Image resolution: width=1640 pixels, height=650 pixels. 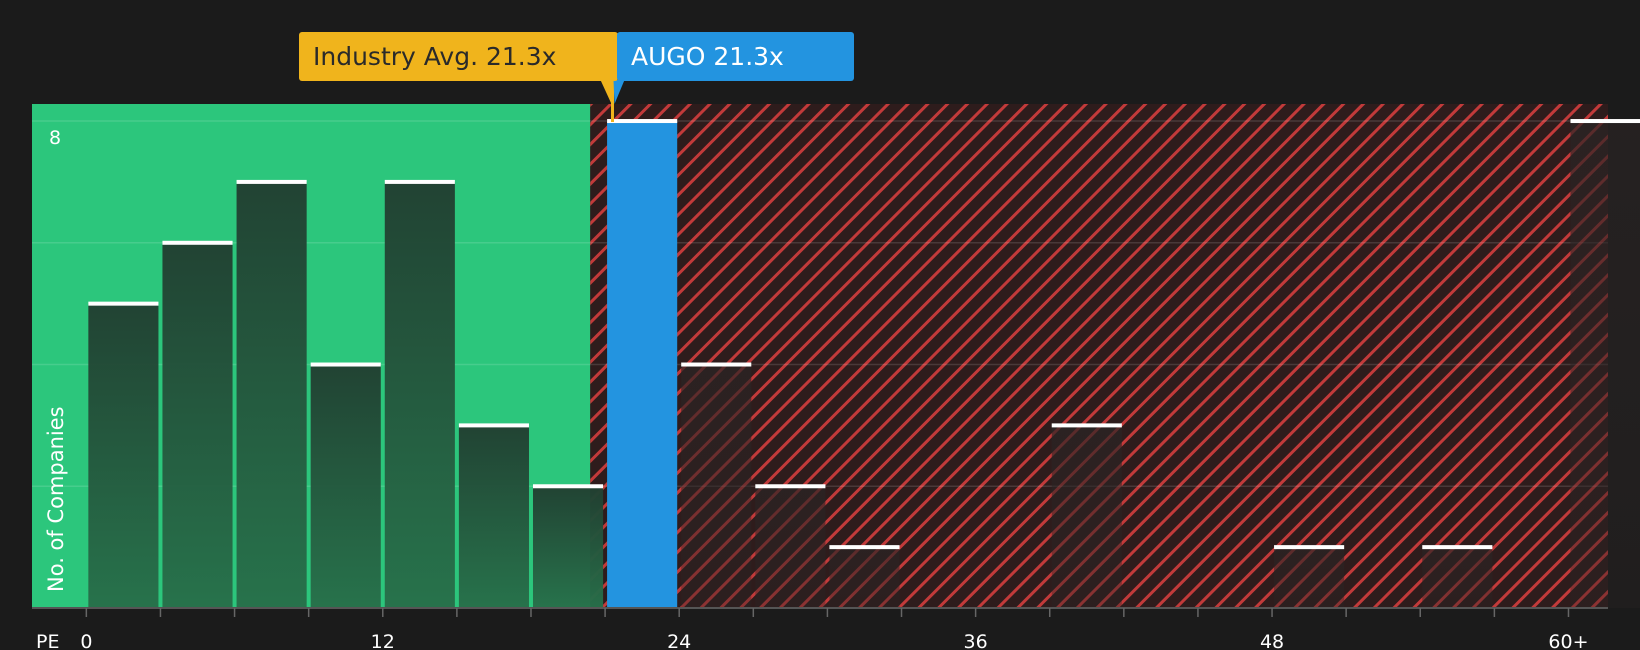 What do you see at coordinates (1568, 640) in the screenshot?
I see `x-tick-label: 60+` at bounding box center [1568, 640].